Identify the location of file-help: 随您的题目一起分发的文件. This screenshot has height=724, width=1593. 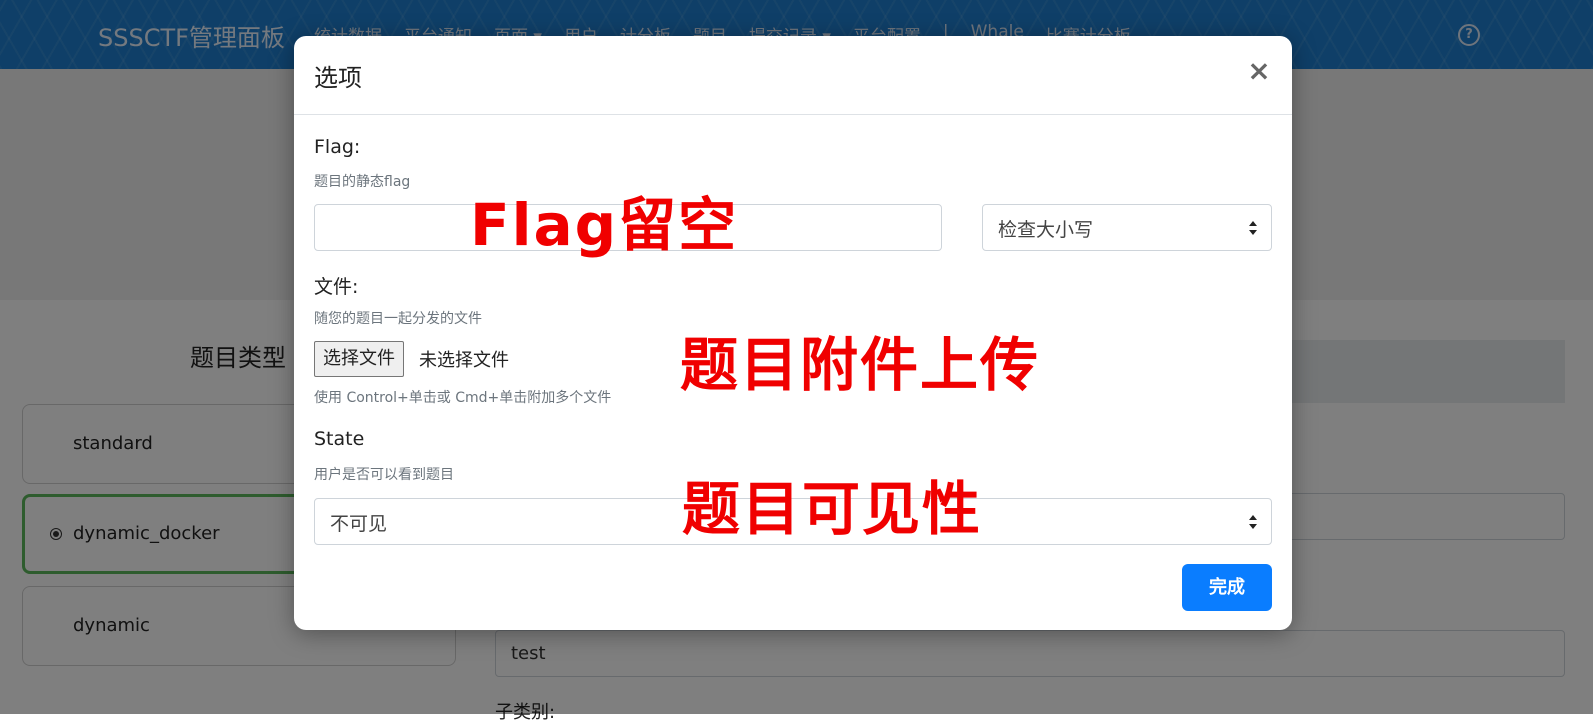
(398, 319).